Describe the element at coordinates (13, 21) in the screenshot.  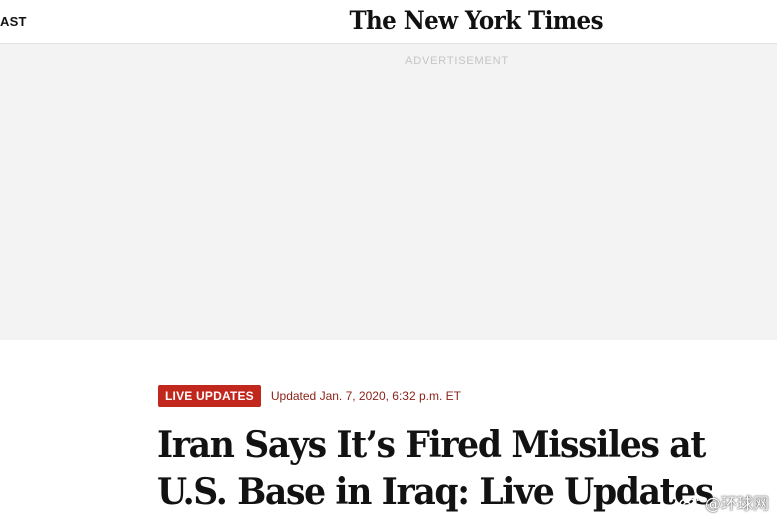
I see `section-nav-label: AST` at that location.